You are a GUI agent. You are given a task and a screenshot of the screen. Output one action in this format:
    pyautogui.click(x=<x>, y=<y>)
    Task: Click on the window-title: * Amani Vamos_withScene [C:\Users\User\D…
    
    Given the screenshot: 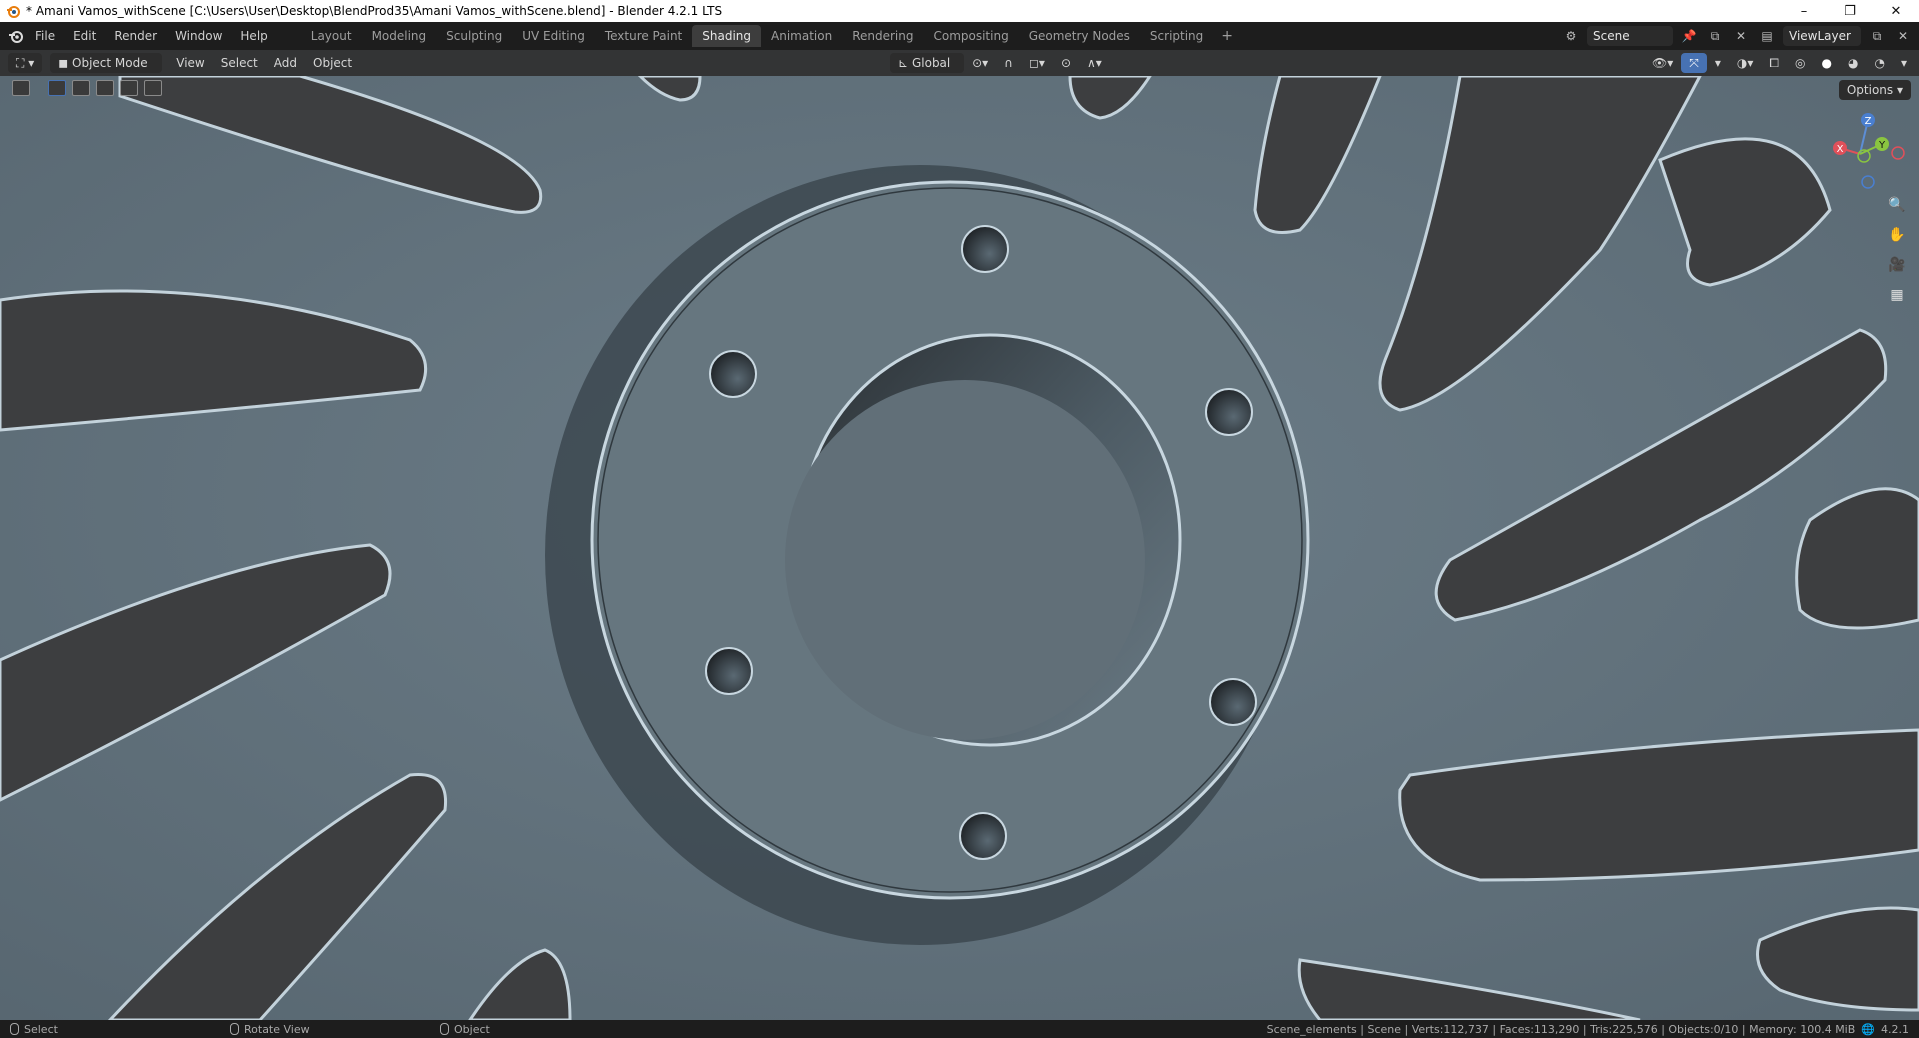 What is the action you would take?
    pyautogui.click(x=374, y=11)
    